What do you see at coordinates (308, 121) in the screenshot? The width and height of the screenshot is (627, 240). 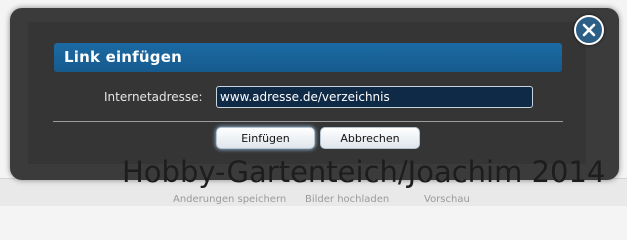 I see `dialog-divider` at bounding box center [308, 121].